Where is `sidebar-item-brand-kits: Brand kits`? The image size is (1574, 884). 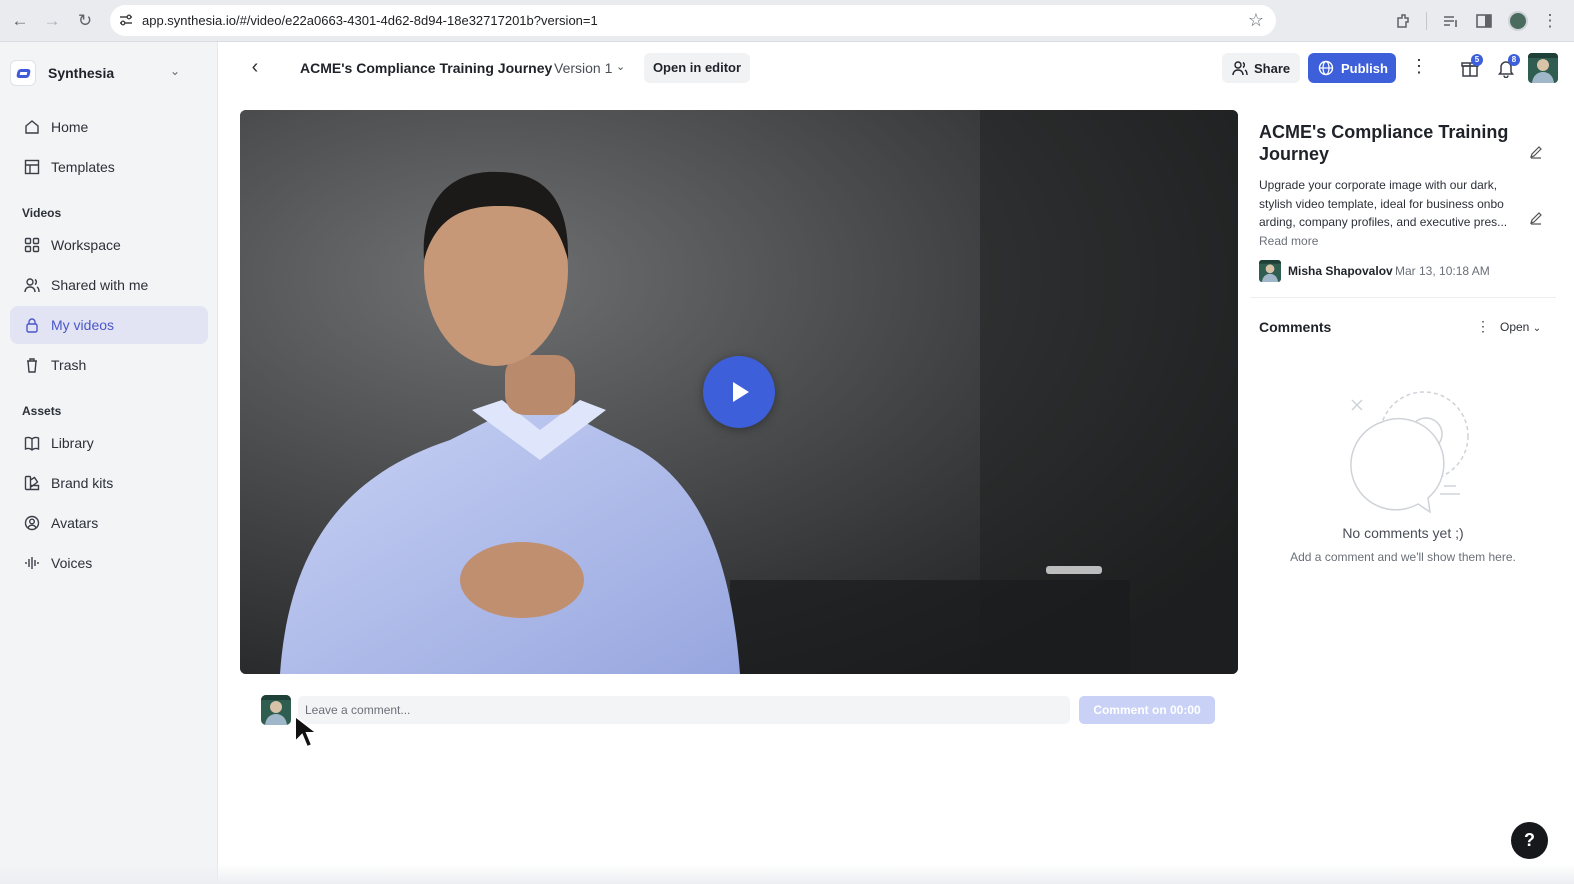 sidebar-item-brand-kits: Brand kits is located at coordinates (109, 483).